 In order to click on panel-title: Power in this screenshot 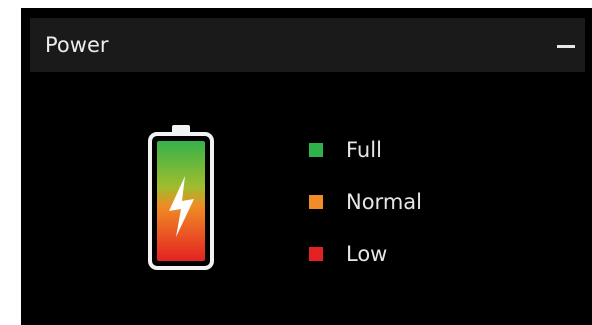, I will do `click(77, 45)`.